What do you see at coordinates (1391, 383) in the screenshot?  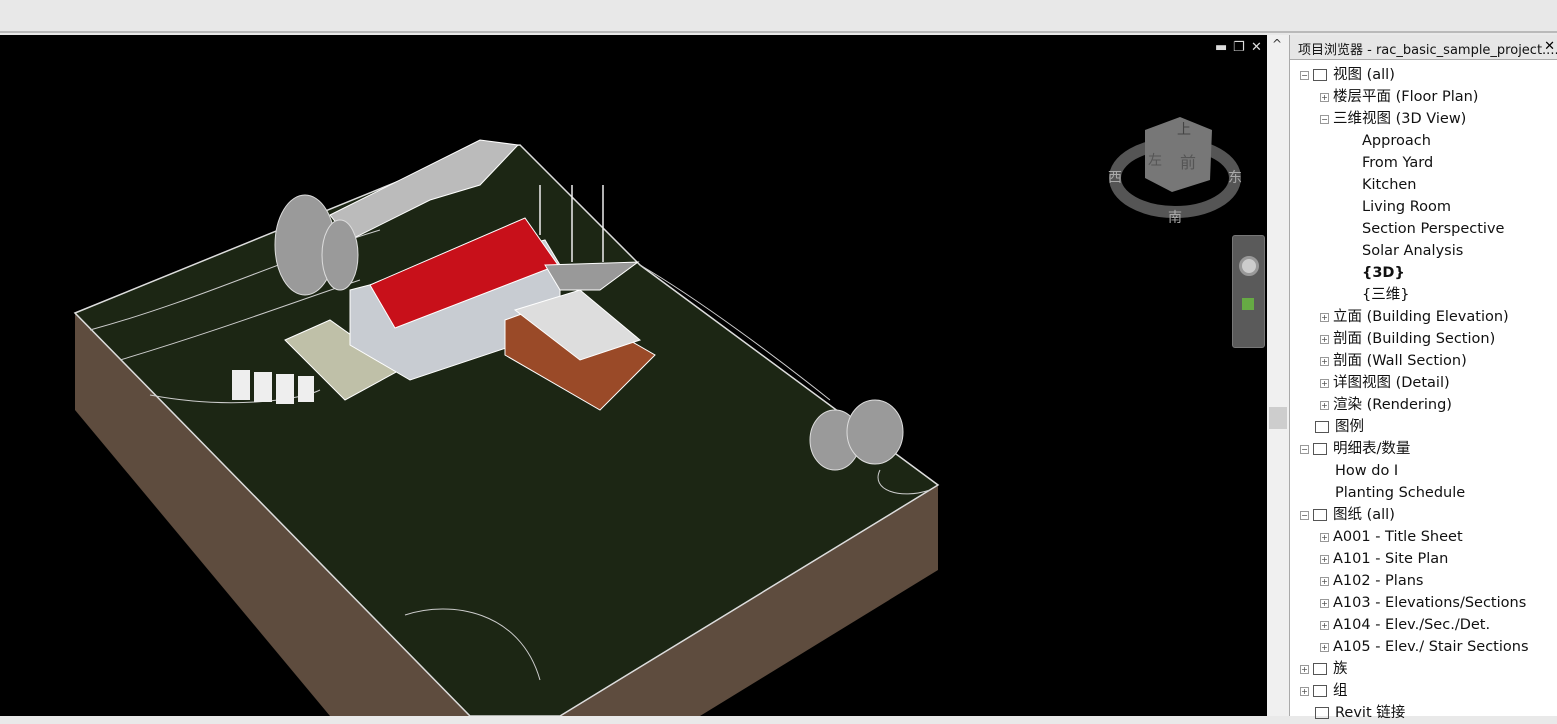 I see `tree-item-label: 详图视图 (Detail)` at bounding box center [1391, 383].